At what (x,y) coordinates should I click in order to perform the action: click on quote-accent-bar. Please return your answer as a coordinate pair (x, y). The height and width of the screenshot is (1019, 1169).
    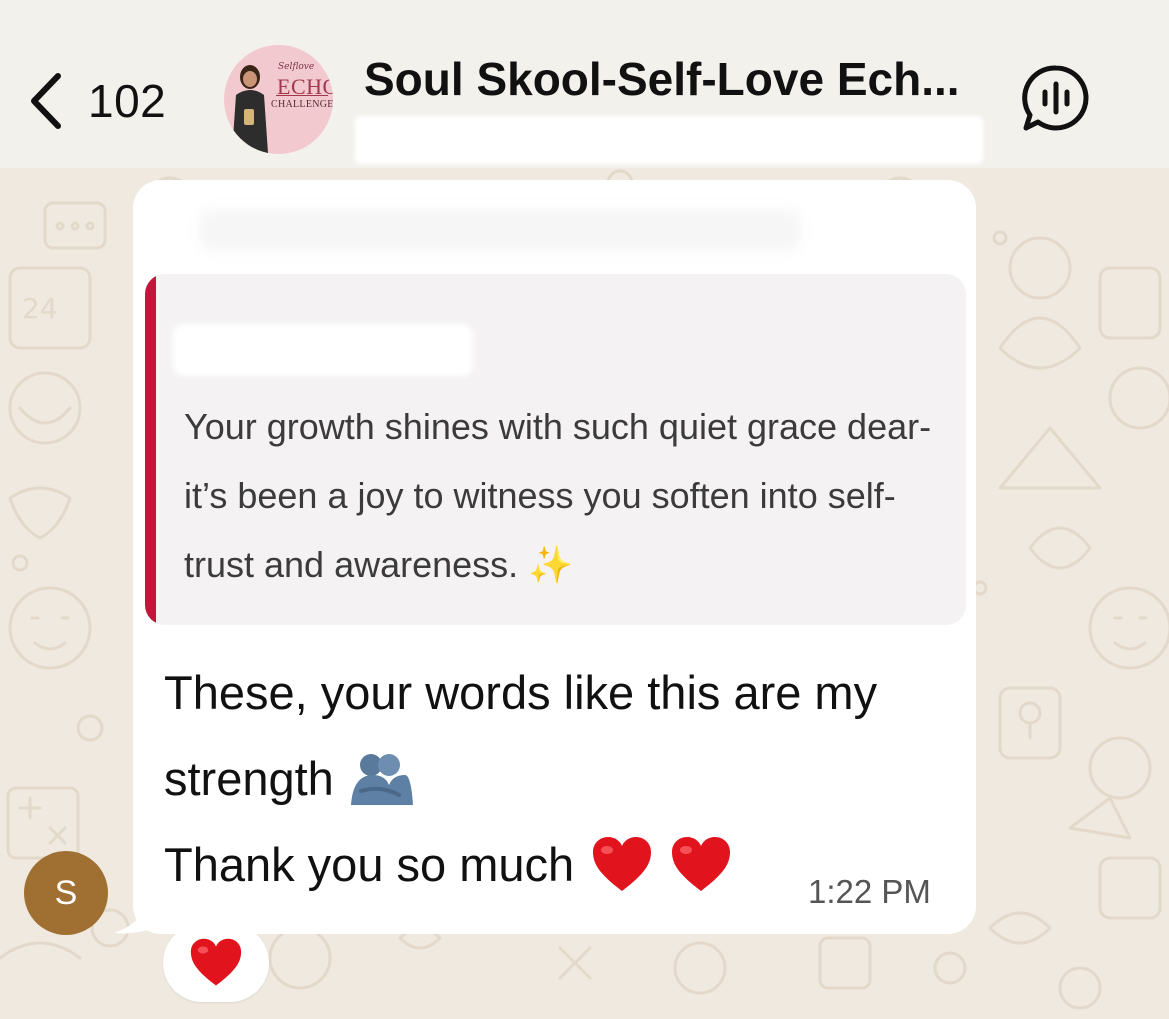
    Looking at the image, I should click on (150, 449).